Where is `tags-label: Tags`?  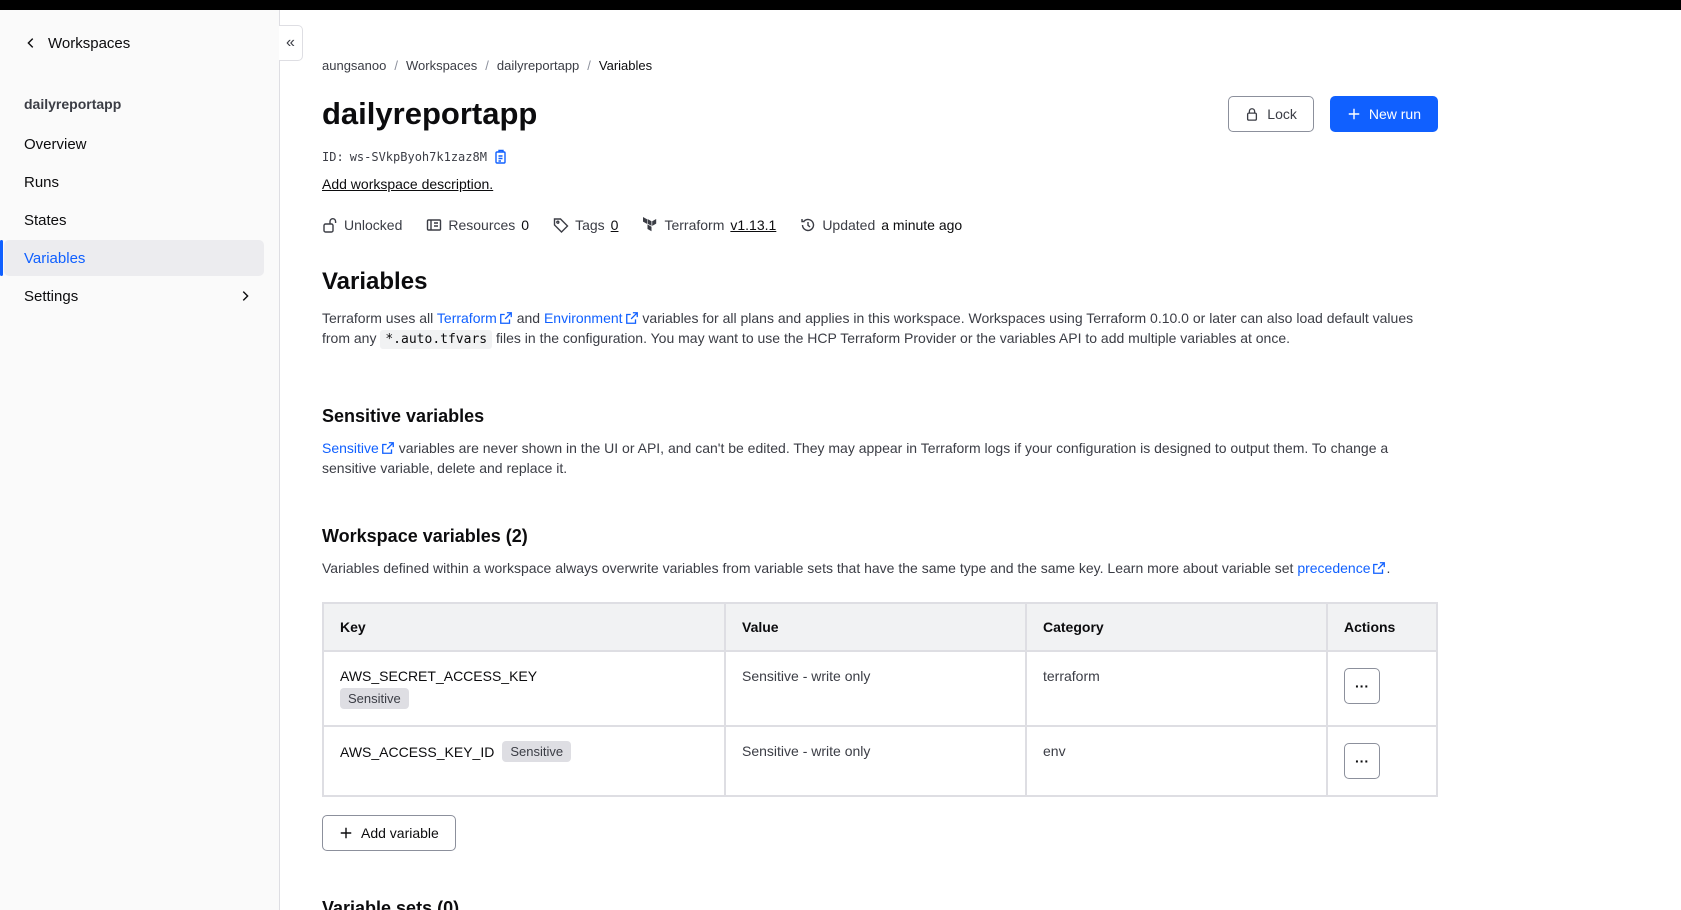
tags-label: Tags is located at coordinates (590, 225).